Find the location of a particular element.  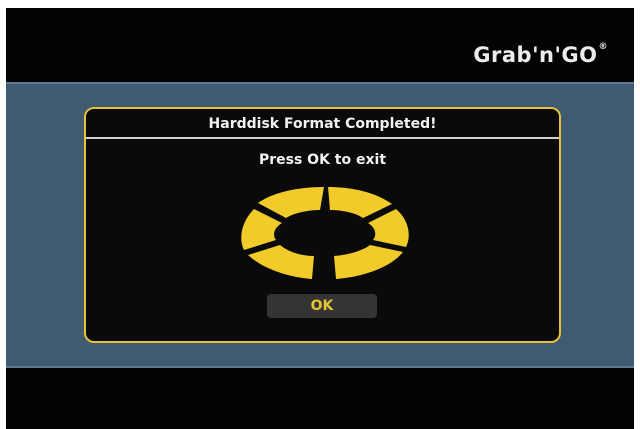

brand-logo-text: Grab'n'GO is located at coordinates (535, 55).